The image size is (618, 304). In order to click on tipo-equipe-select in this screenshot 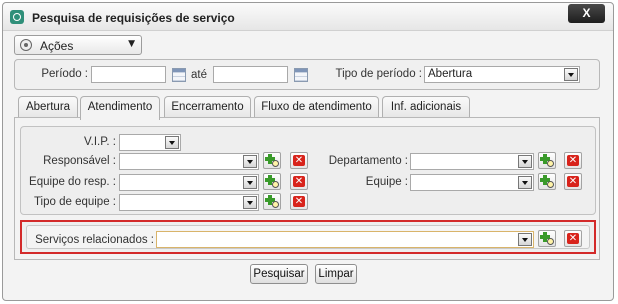, I will do `click(189, 202)`.